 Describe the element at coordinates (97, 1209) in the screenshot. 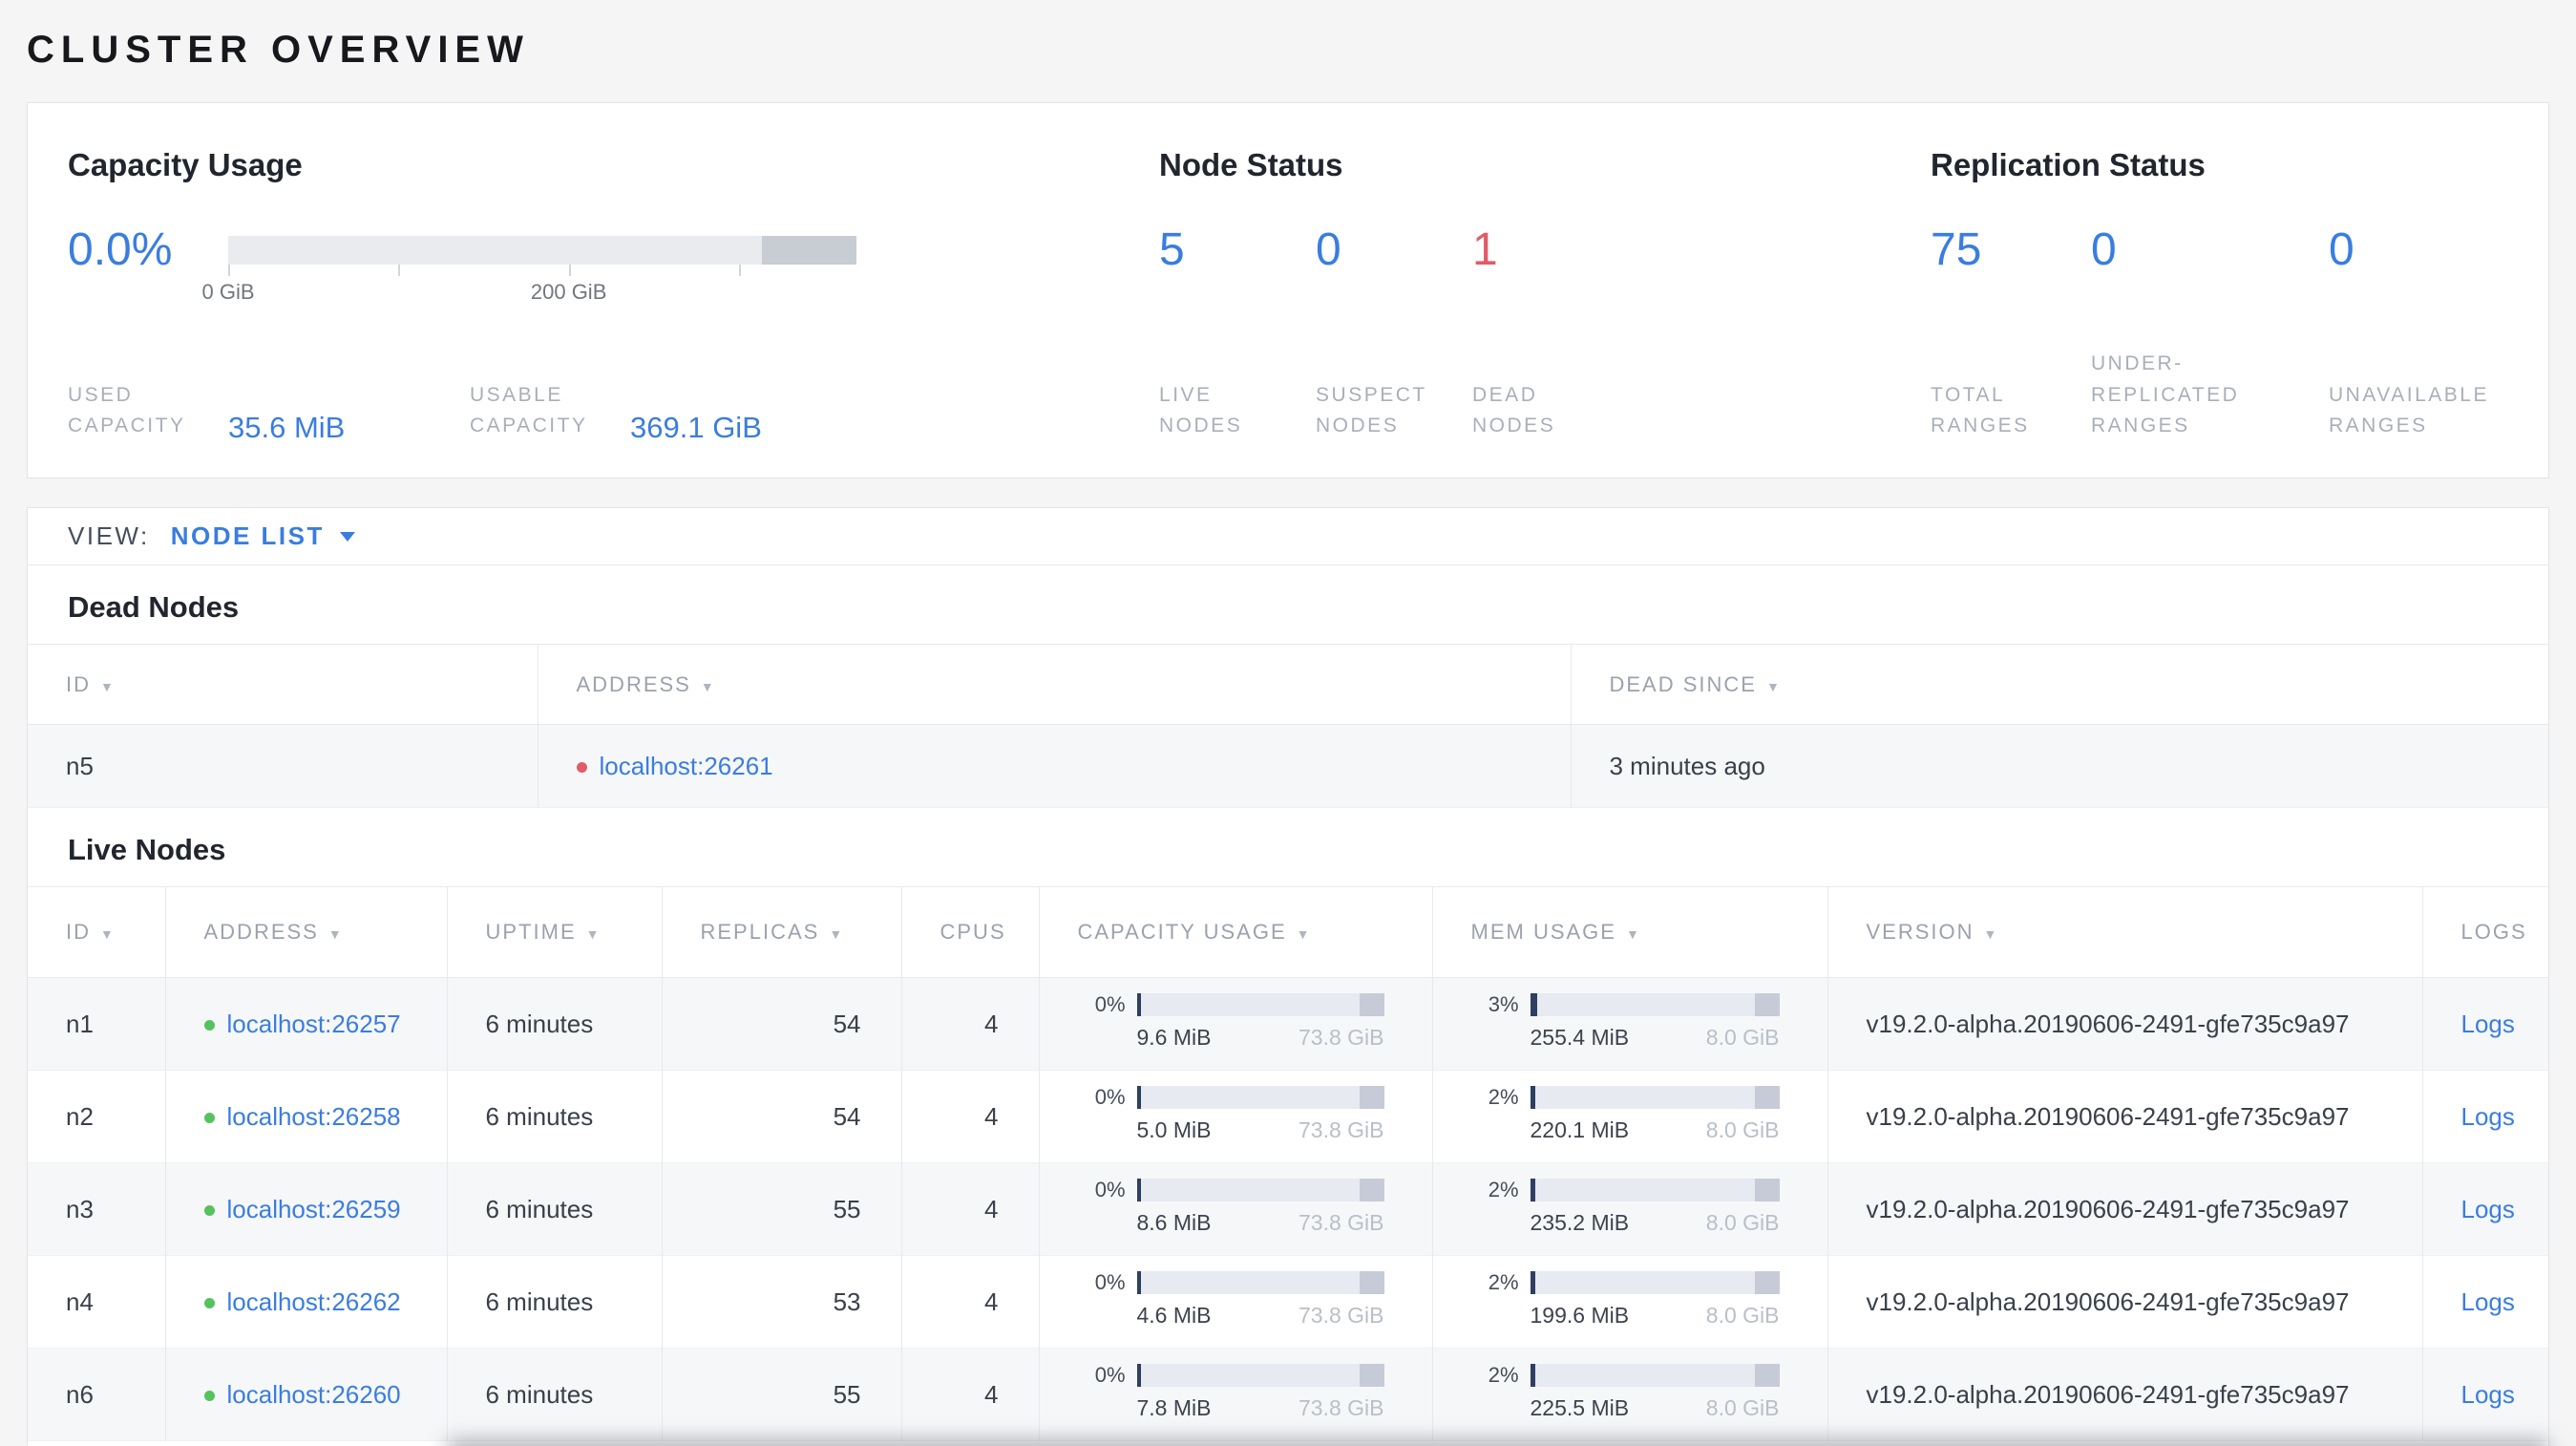

I see `node-id-cell: n3` at that location.